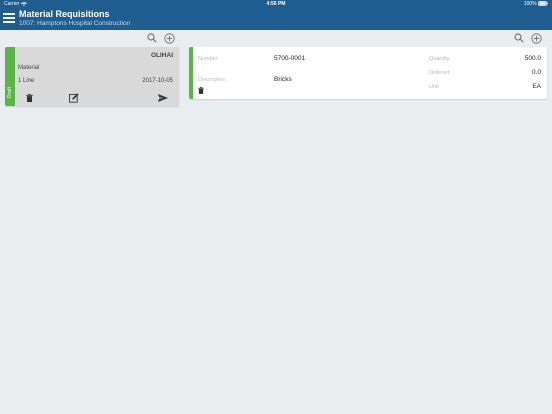  What do you see at coordinates (530, 4) in the screenshot?
I see `battery-percent: 100%` at bounding box center [530, 4].